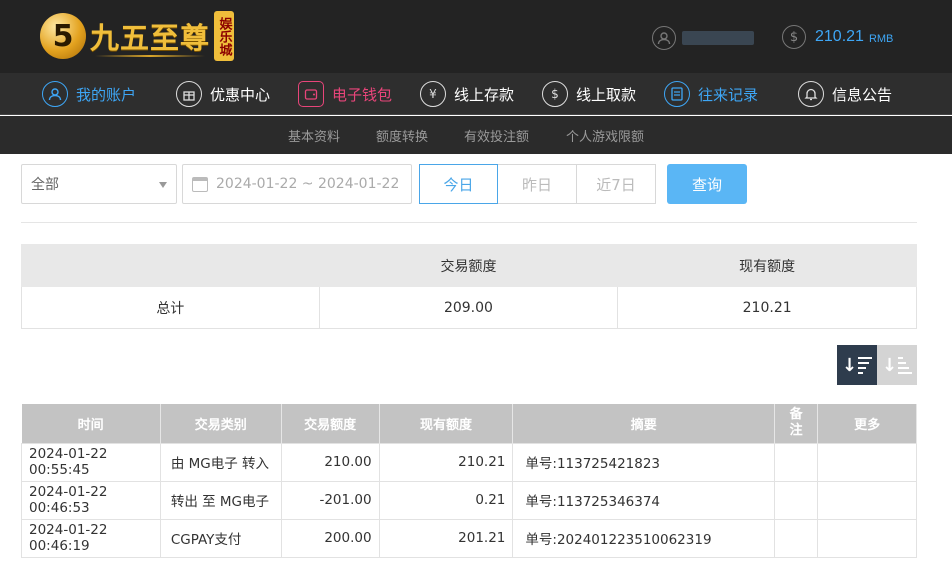  I want to click on nav-deposit: ¥ 线上存款, so click(467, 94).